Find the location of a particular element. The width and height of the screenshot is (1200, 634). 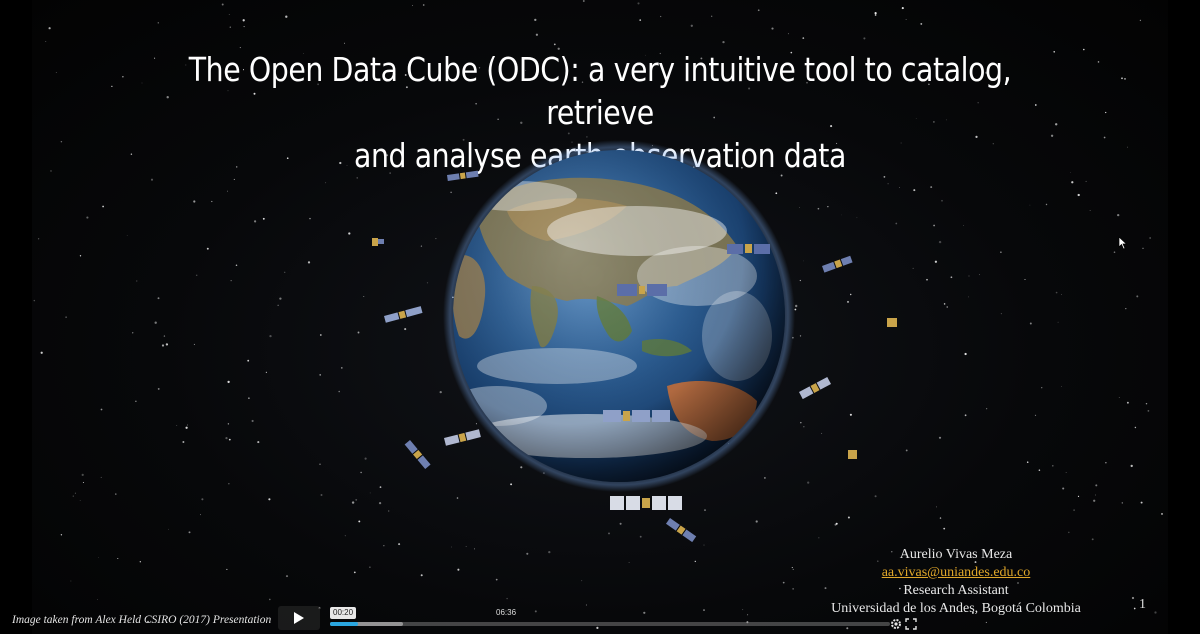

slide-number: 1 is located at coordinates (1142, 604).